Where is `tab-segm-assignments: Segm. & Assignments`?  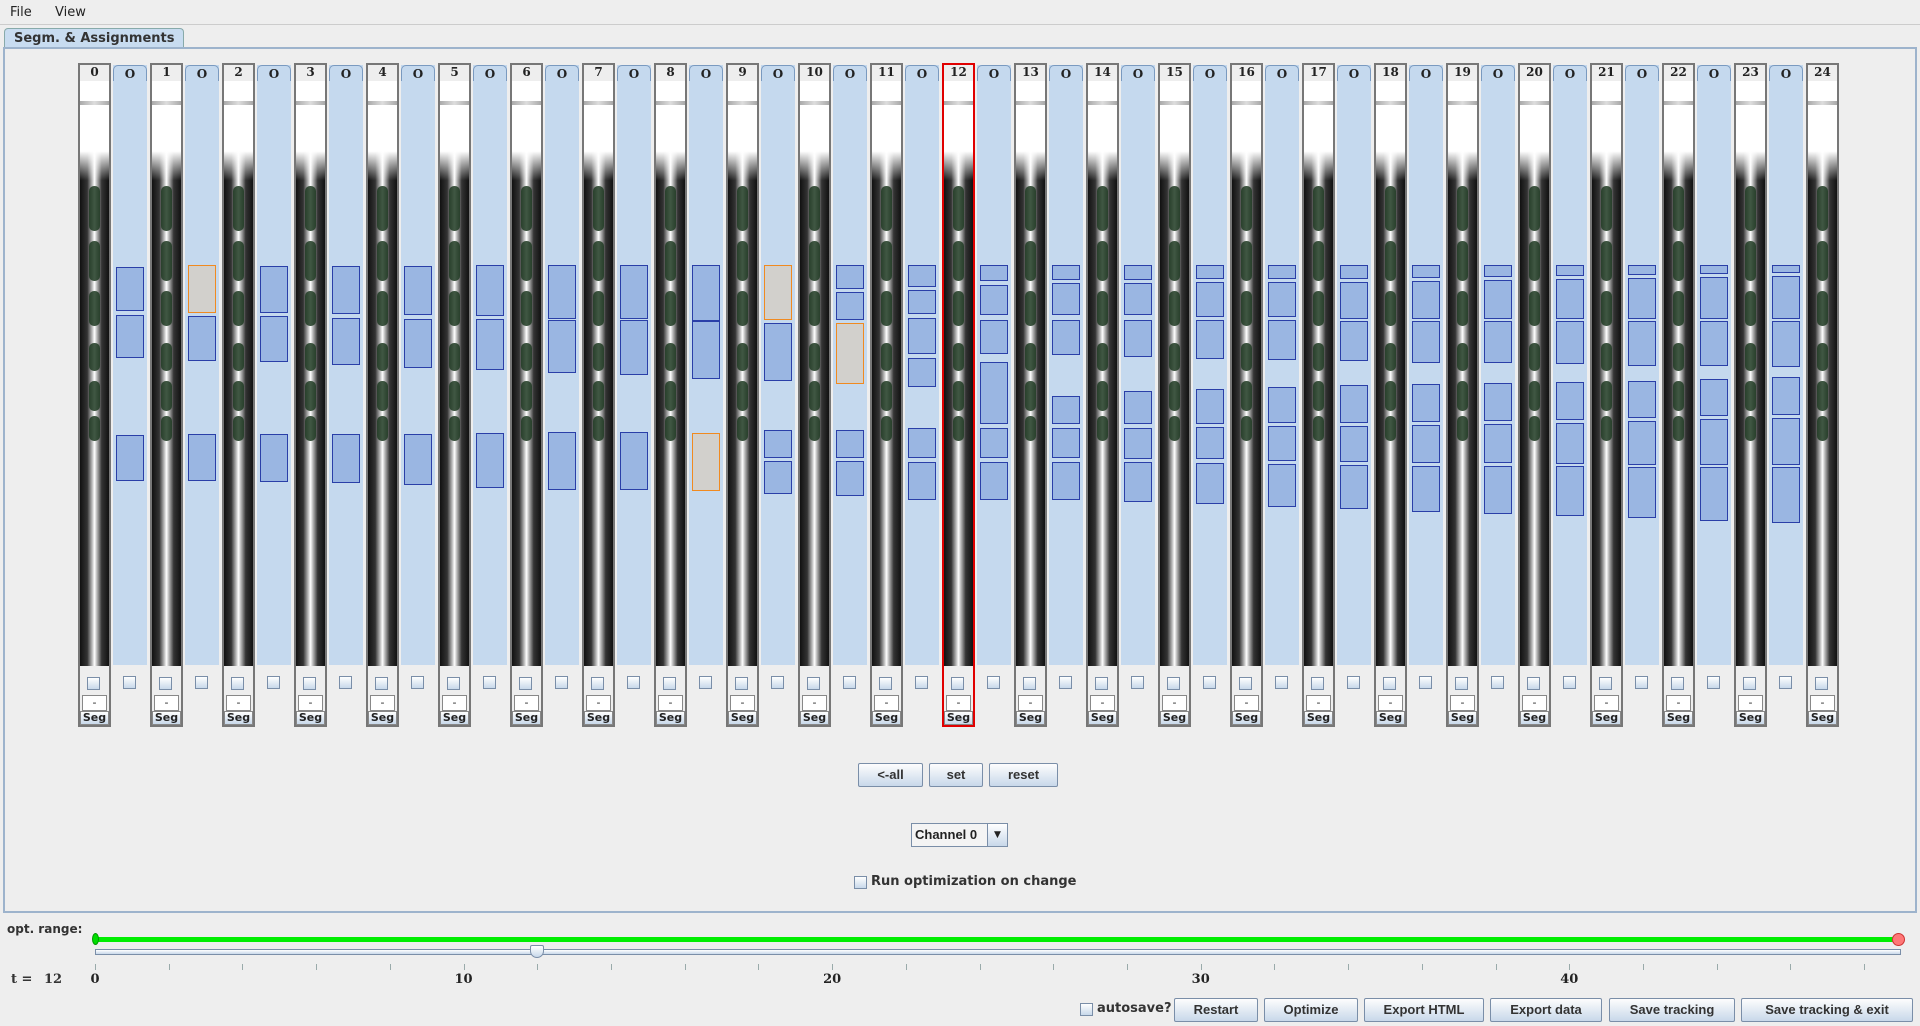 tab-segm-assignments: Segm. & Assignments is located at coordinates (94, 38).